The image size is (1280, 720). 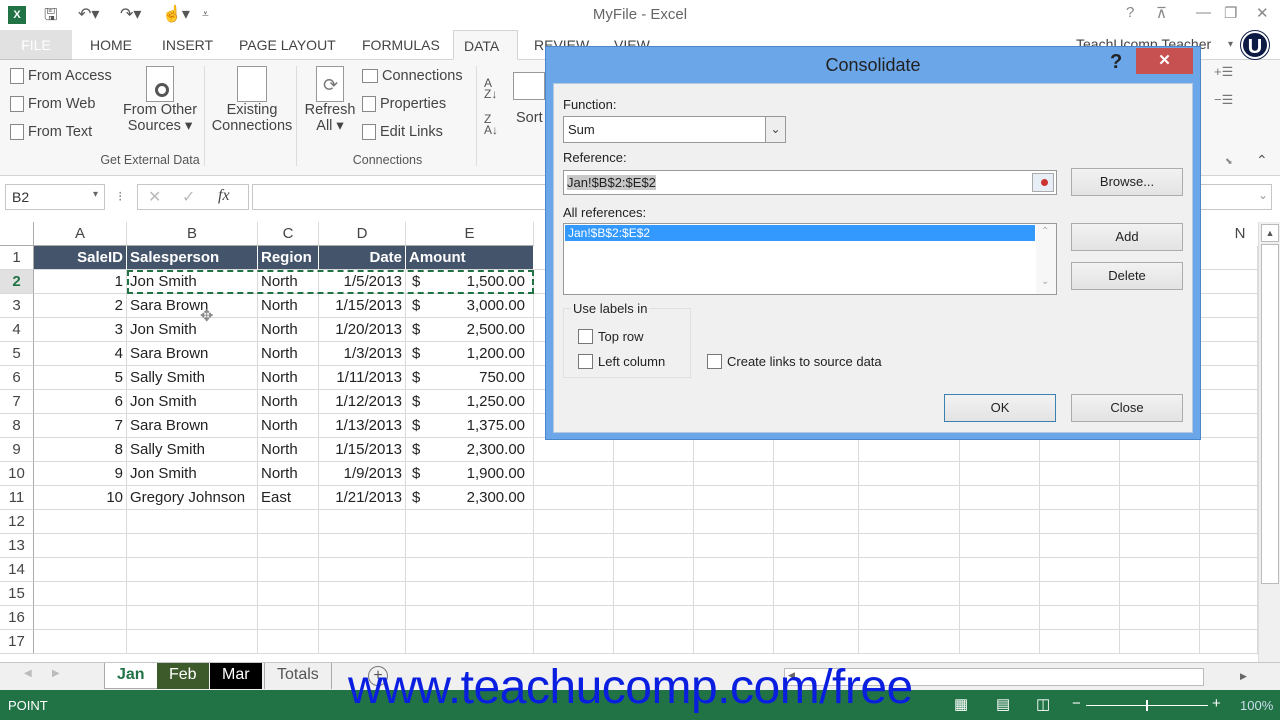 What do you see at coordinates (362, 426) in the screenshot?
I see `cell: 1/13/2013` at bounding box center [362, 426].